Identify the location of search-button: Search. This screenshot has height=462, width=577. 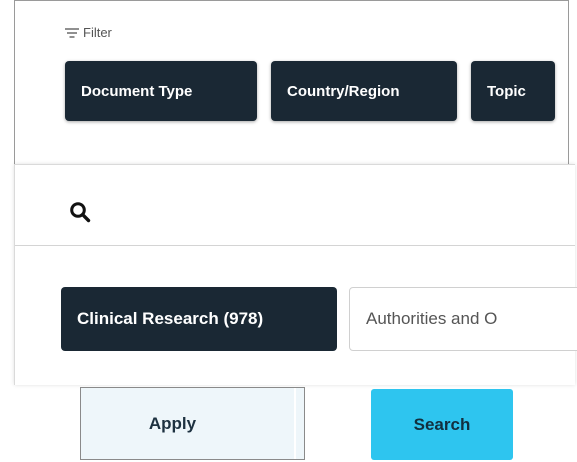
(442, 424).